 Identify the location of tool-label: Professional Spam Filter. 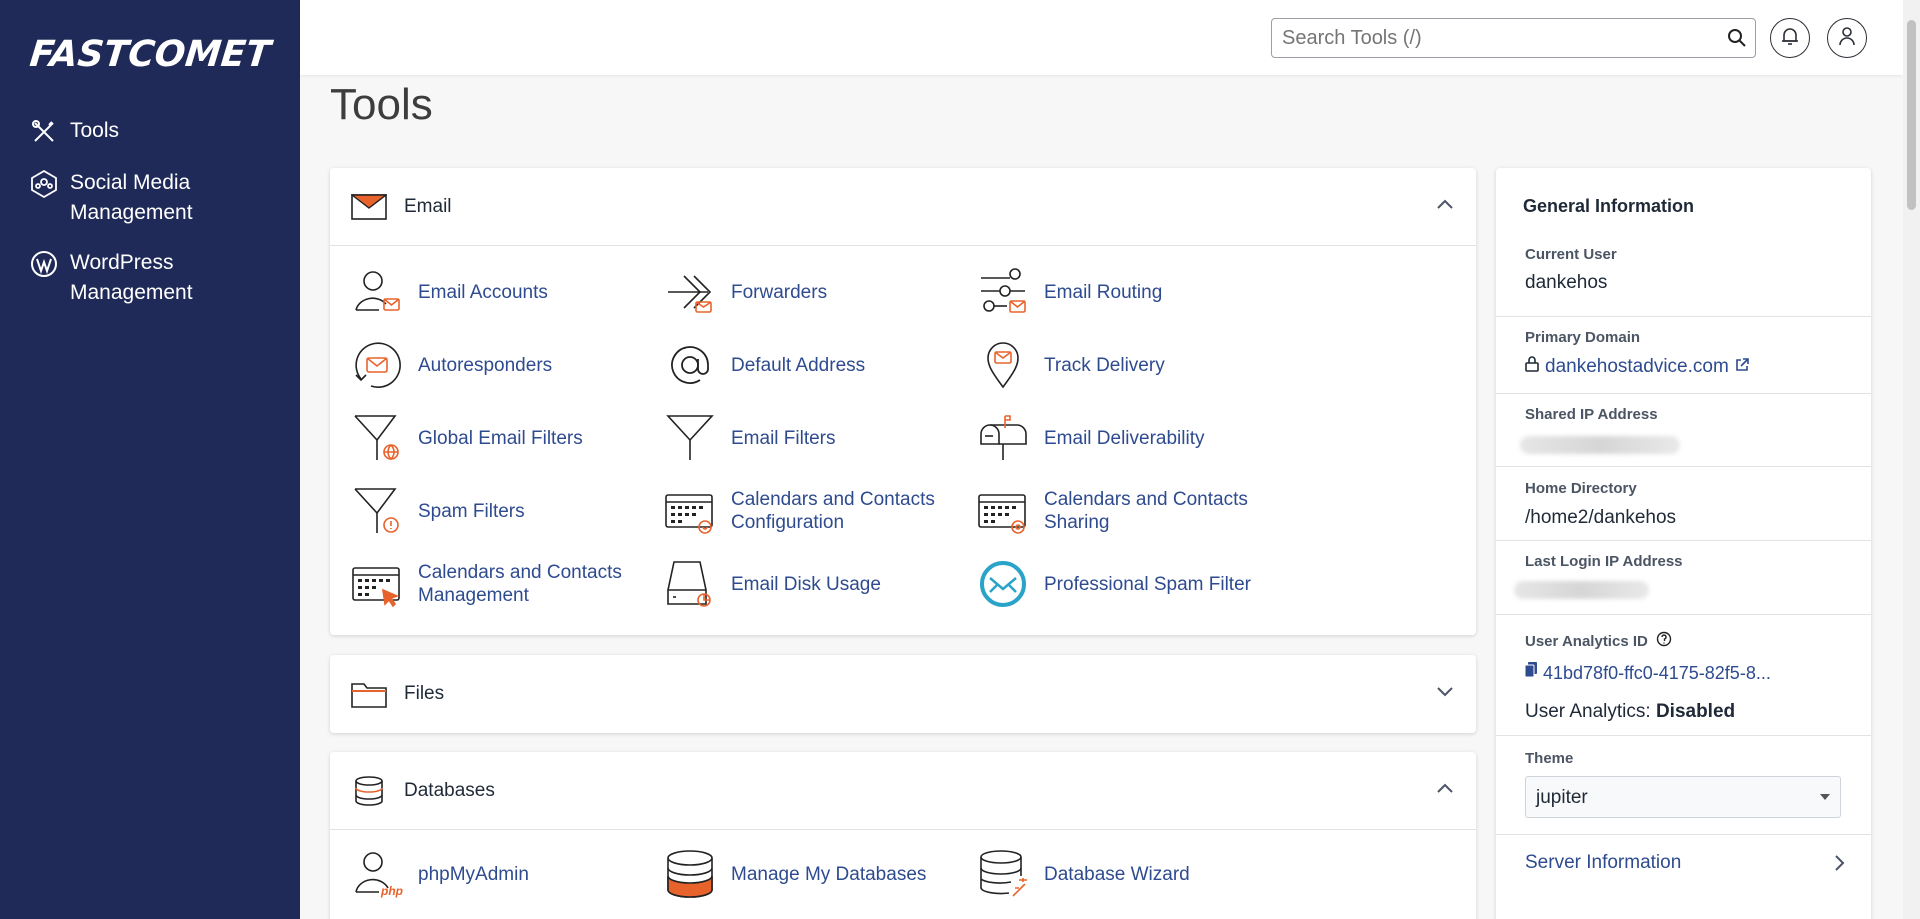
(1147, 584).